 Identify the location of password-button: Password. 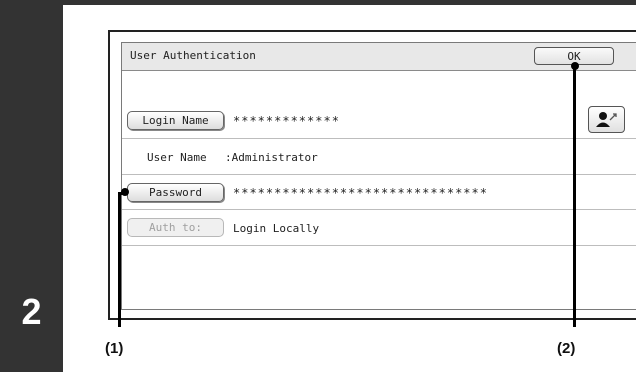
(175, 192).